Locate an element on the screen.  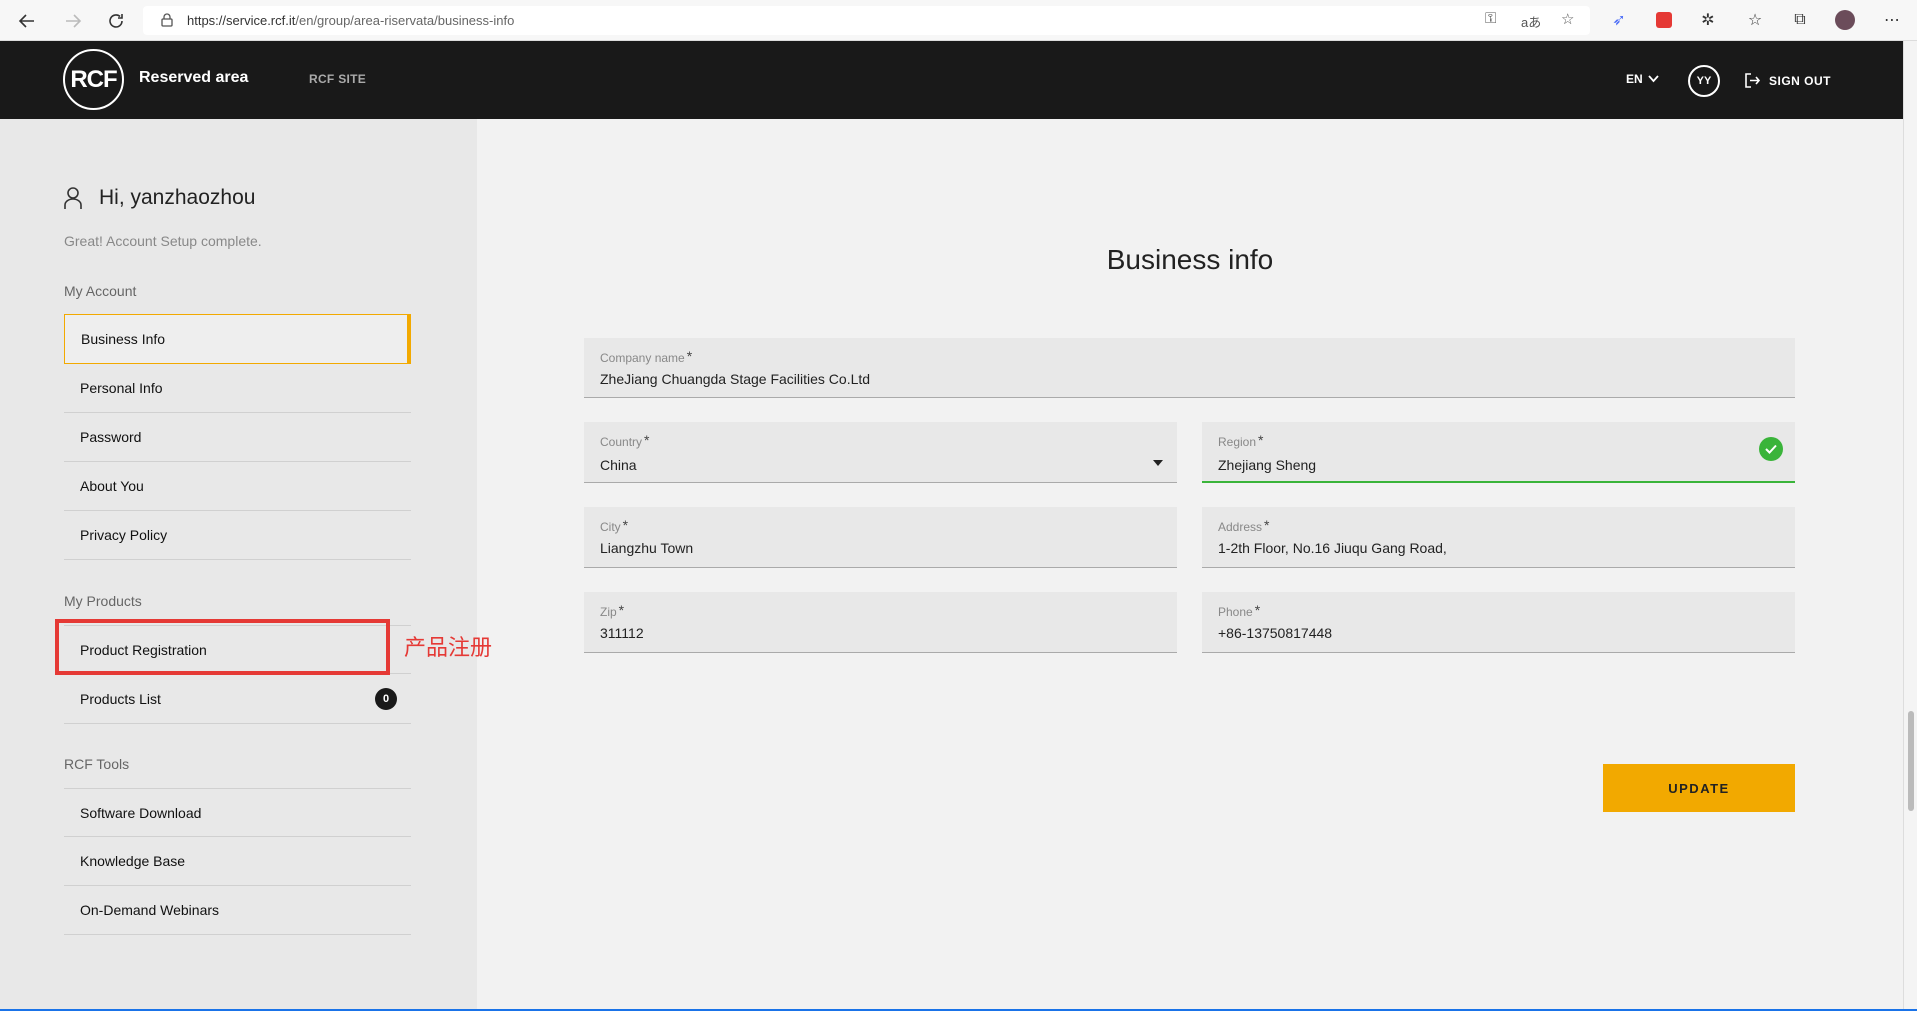
city-field: City * Liangzhu Town is located at coordinates (880, 537).